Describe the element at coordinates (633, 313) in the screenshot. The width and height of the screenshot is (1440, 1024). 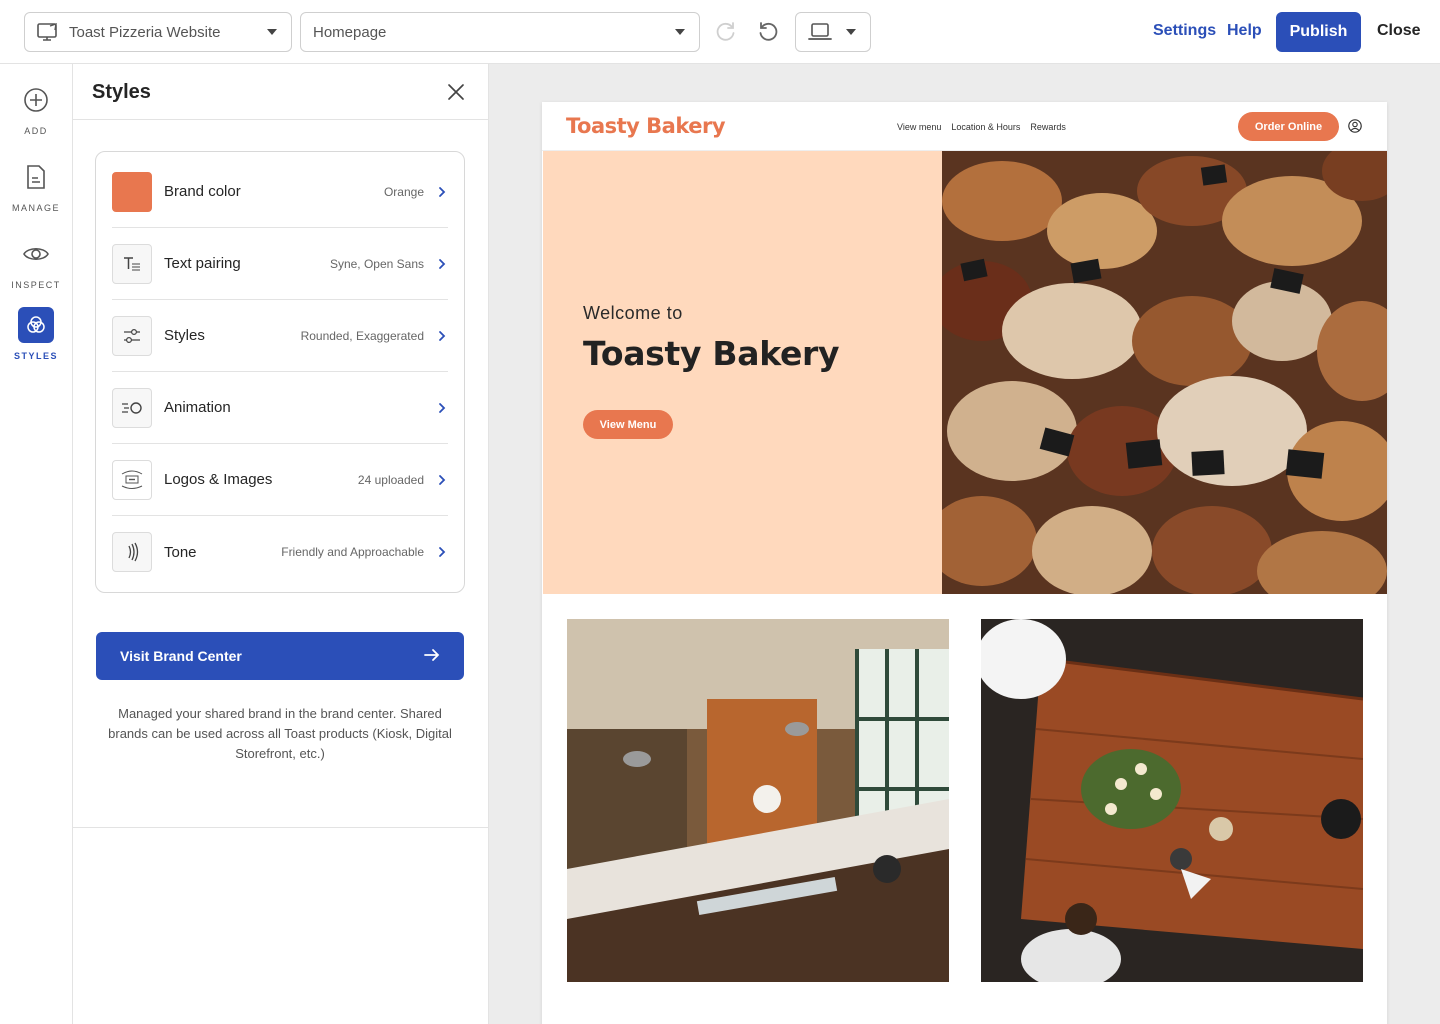
I see `hero-welcome: Welcome to` at that location.